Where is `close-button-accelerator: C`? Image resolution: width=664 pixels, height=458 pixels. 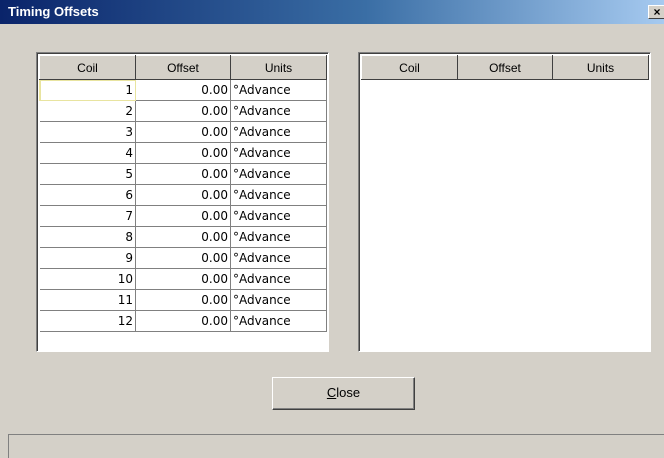 close-button-accelerator: C is located at coordinates (331, 392).